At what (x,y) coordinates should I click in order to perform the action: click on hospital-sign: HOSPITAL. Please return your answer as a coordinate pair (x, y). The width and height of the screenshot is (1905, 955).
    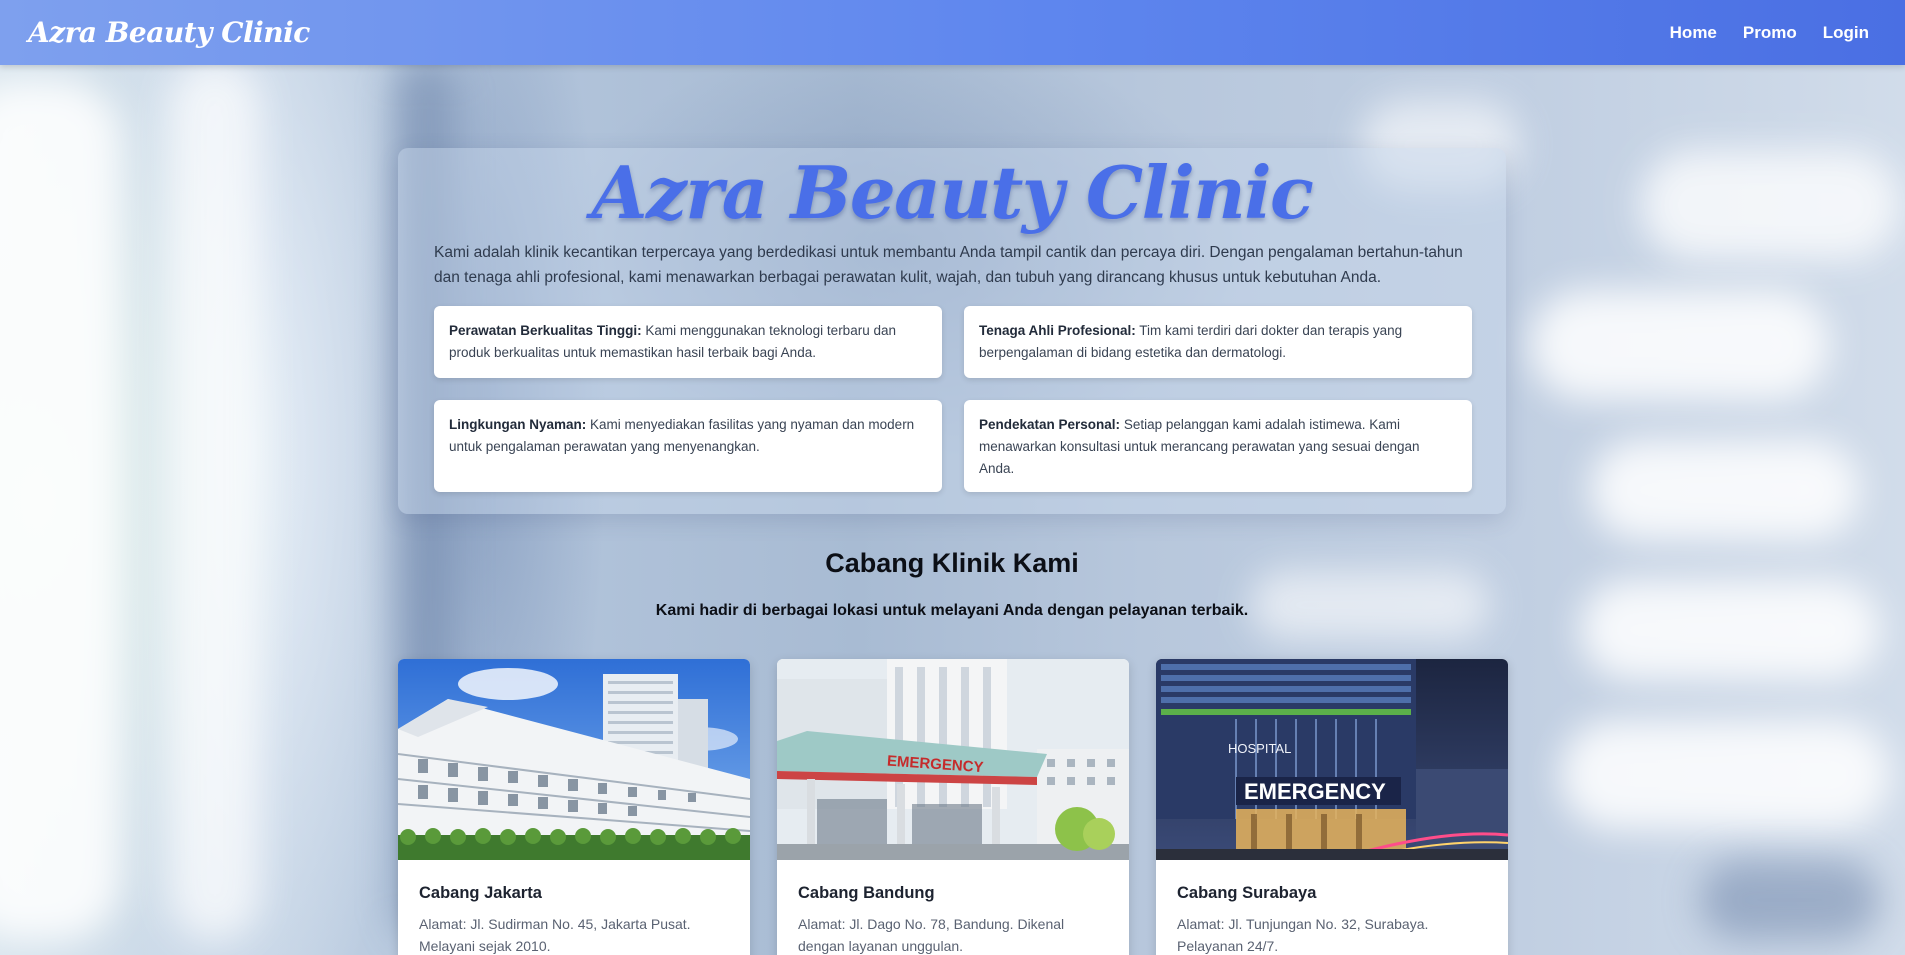
    Looking at the image, I should click on (1259, 748).